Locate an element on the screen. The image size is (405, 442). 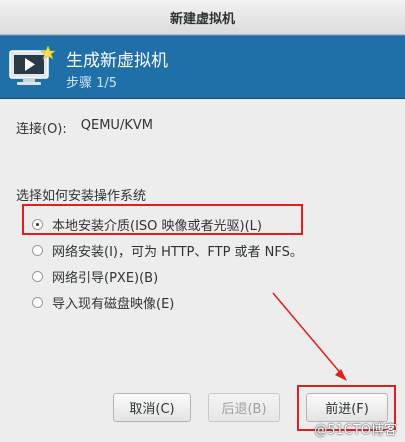
banner-title: 生成新虚拟机 is located at coordinates (117, 61).